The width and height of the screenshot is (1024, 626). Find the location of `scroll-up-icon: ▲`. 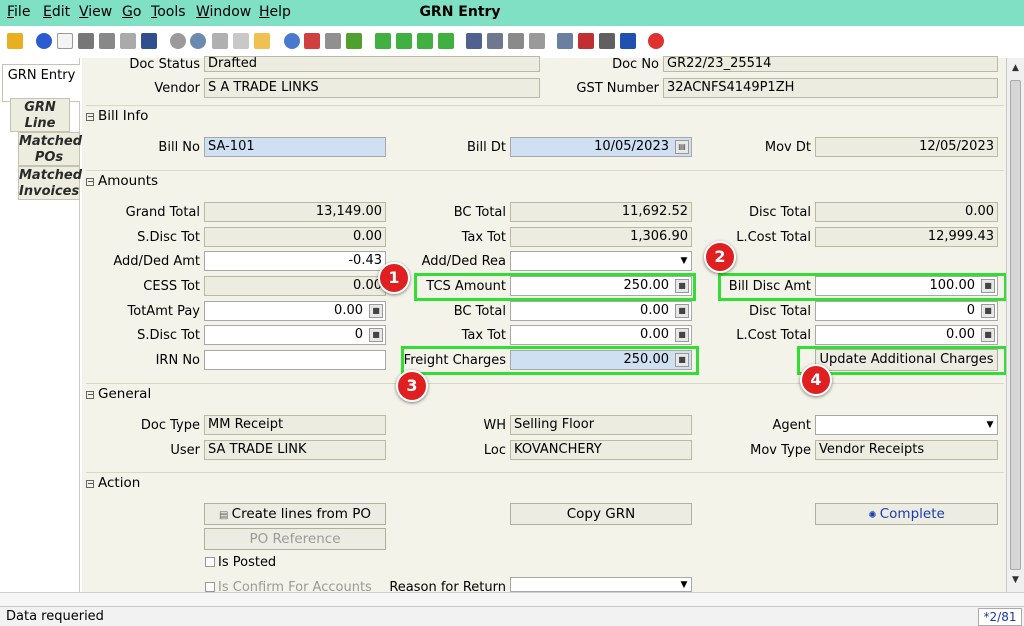

scroll-up-icon: ▲ is located at coordinates (1015, 68).